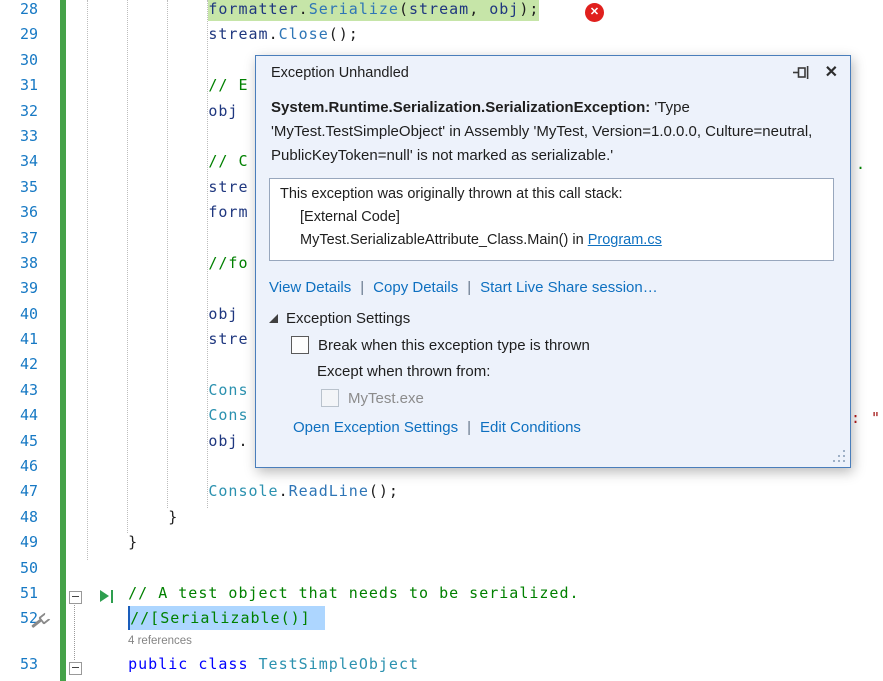  I want to click on pin-icon, so click(800, 72).